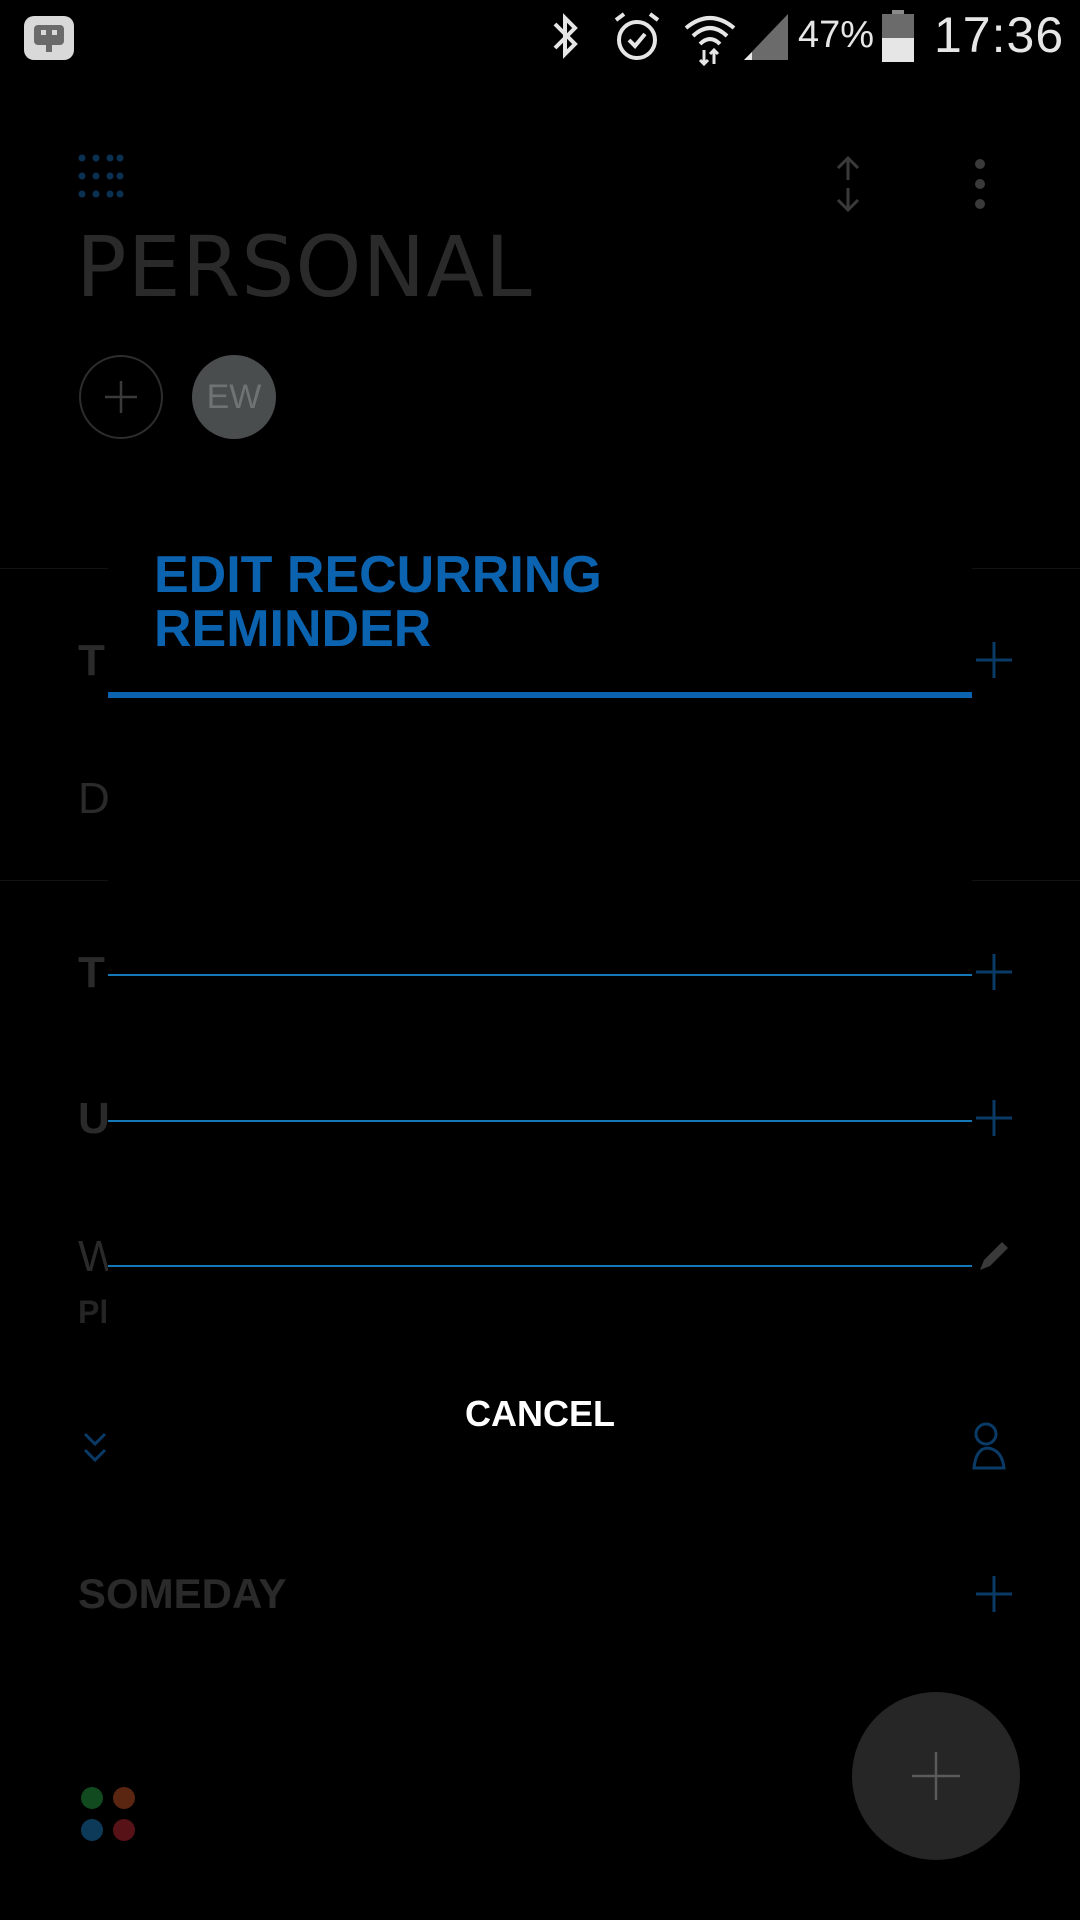  Describe the element at coordinates (848, 184) in the screenshot. I see `sort-icon` at that location.